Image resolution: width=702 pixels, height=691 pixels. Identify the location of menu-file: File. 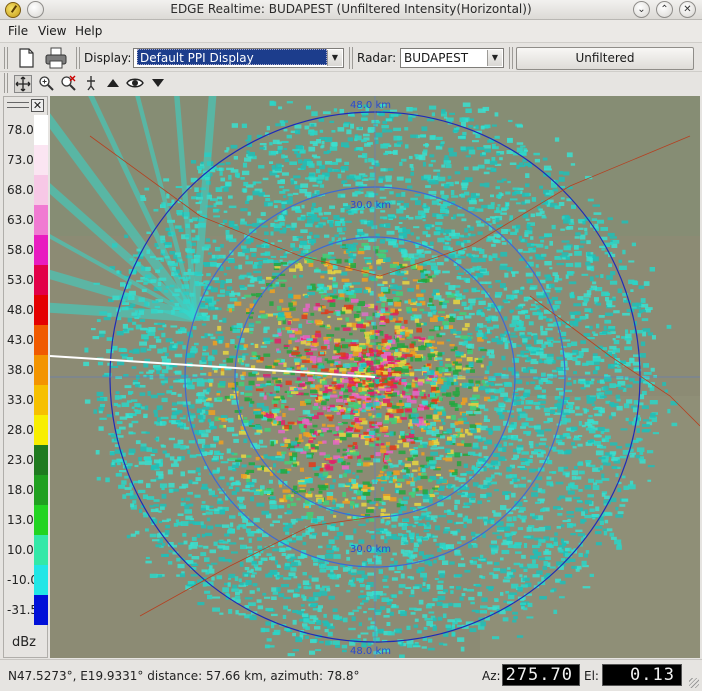
(18, 31).